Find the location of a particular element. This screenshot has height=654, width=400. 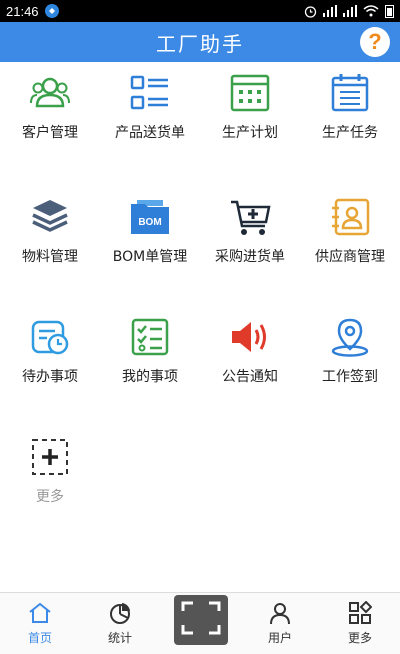

cart-icon is located at coordinates (250, 217).